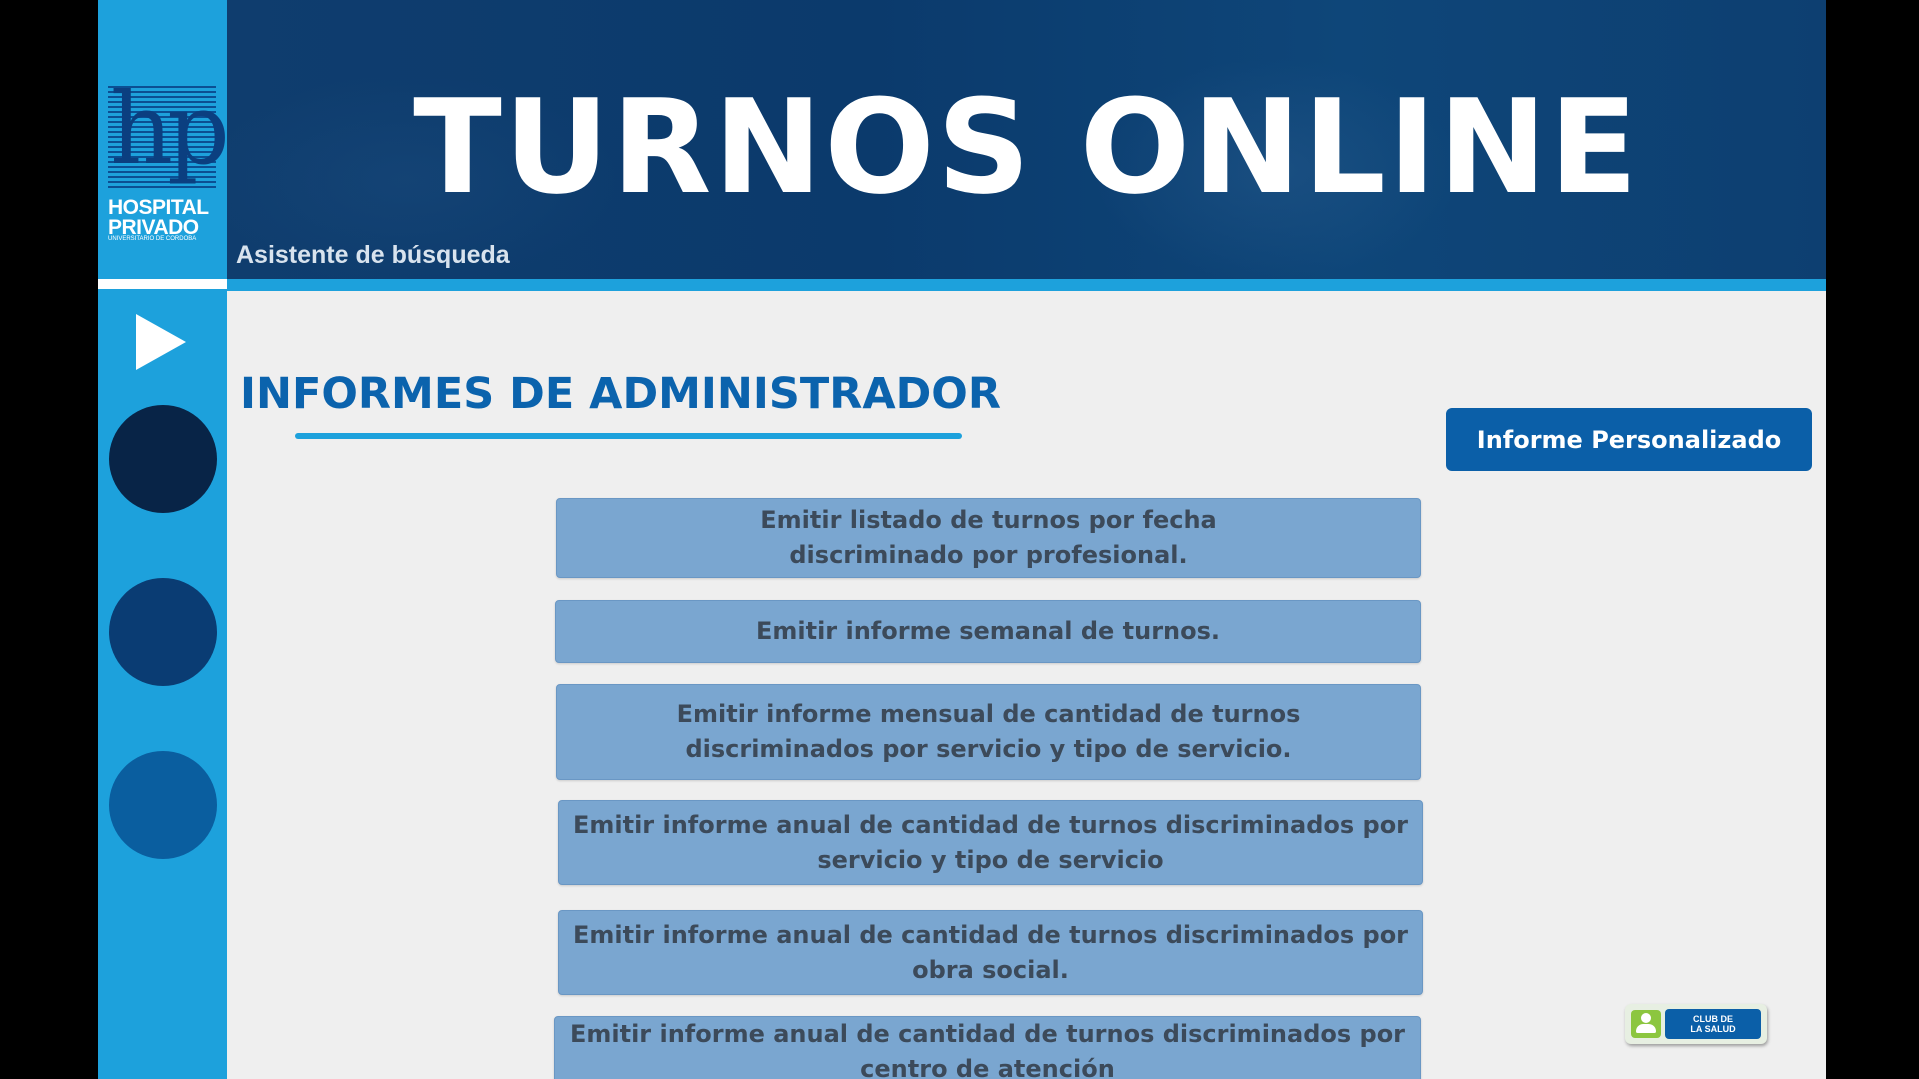  What do you see at coordinates (1629, 439) in the screenshot?
I see `custom-report-button: Informe Personalizado` at bounding box center [1629, 439].